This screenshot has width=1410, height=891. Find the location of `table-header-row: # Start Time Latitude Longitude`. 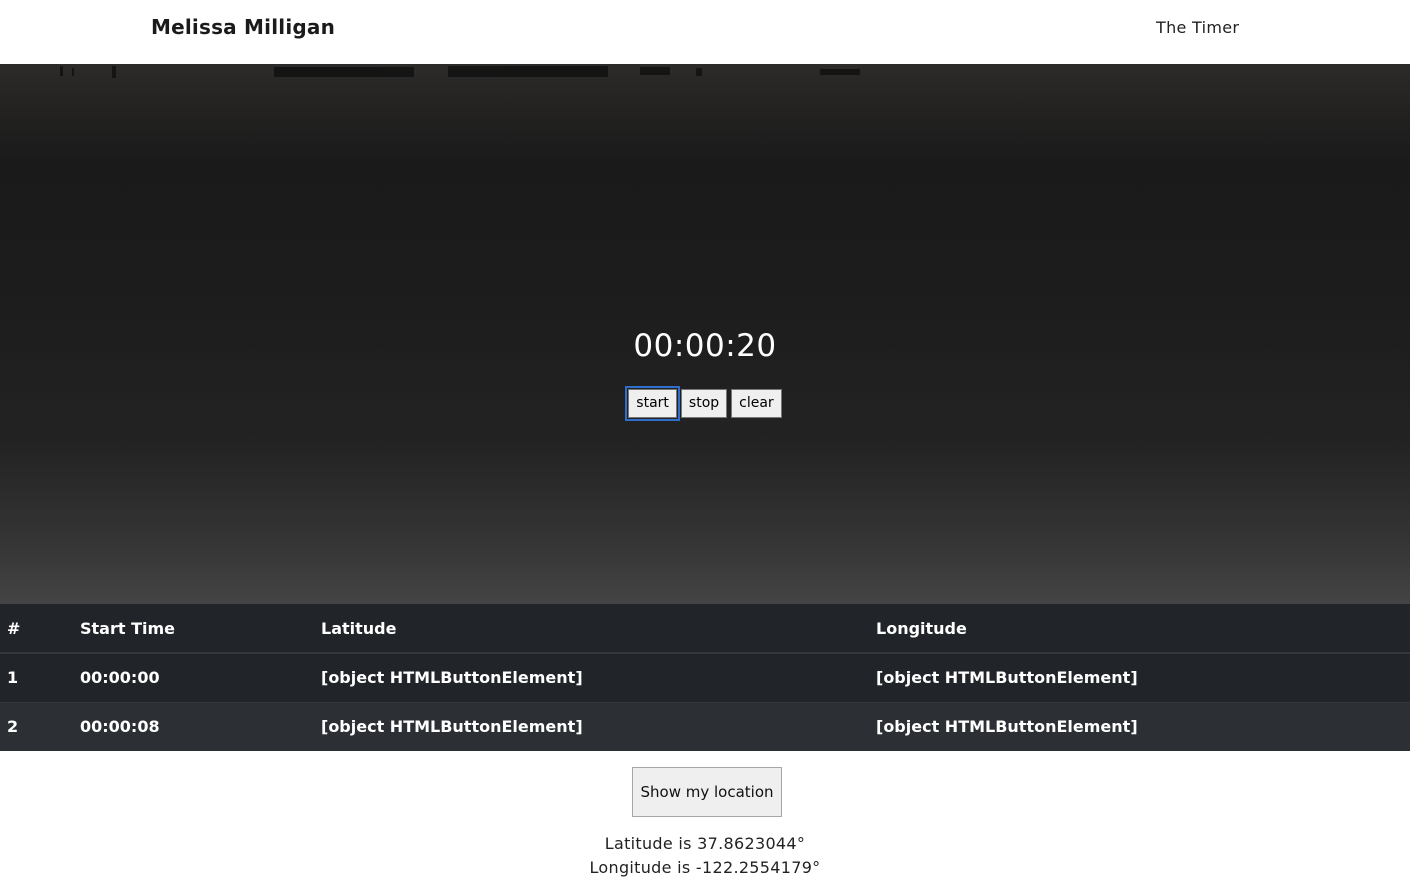

table-header-row: # Start Time Latitude Longitude is located at coordinates (705, 629).